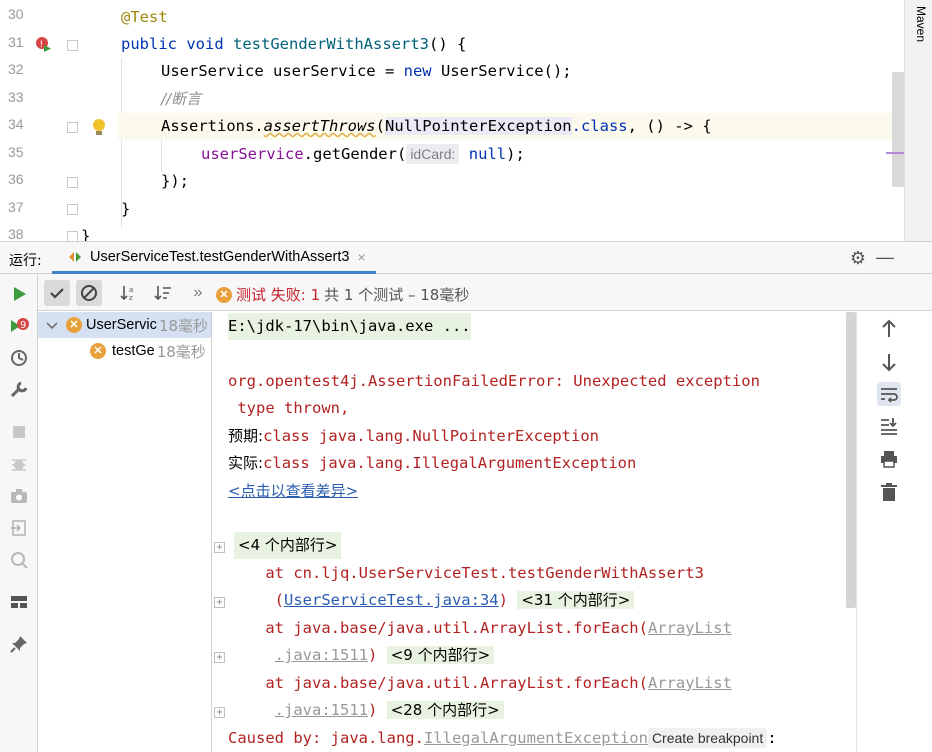 The image size is (932, 752). I want to click on line-number: 31, so click(16, 42).